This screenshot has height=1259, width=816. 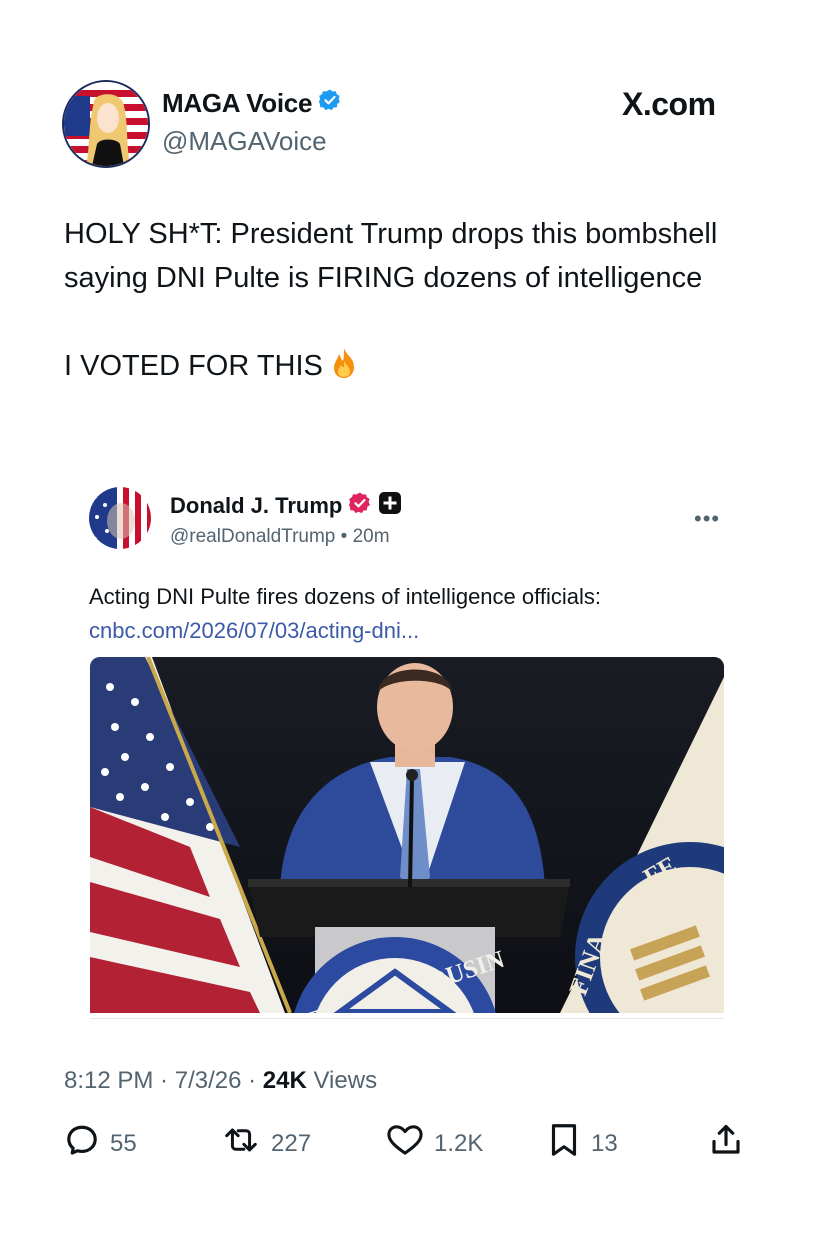 I want to click on verified-badge-icon, so click(x=330, y=103).